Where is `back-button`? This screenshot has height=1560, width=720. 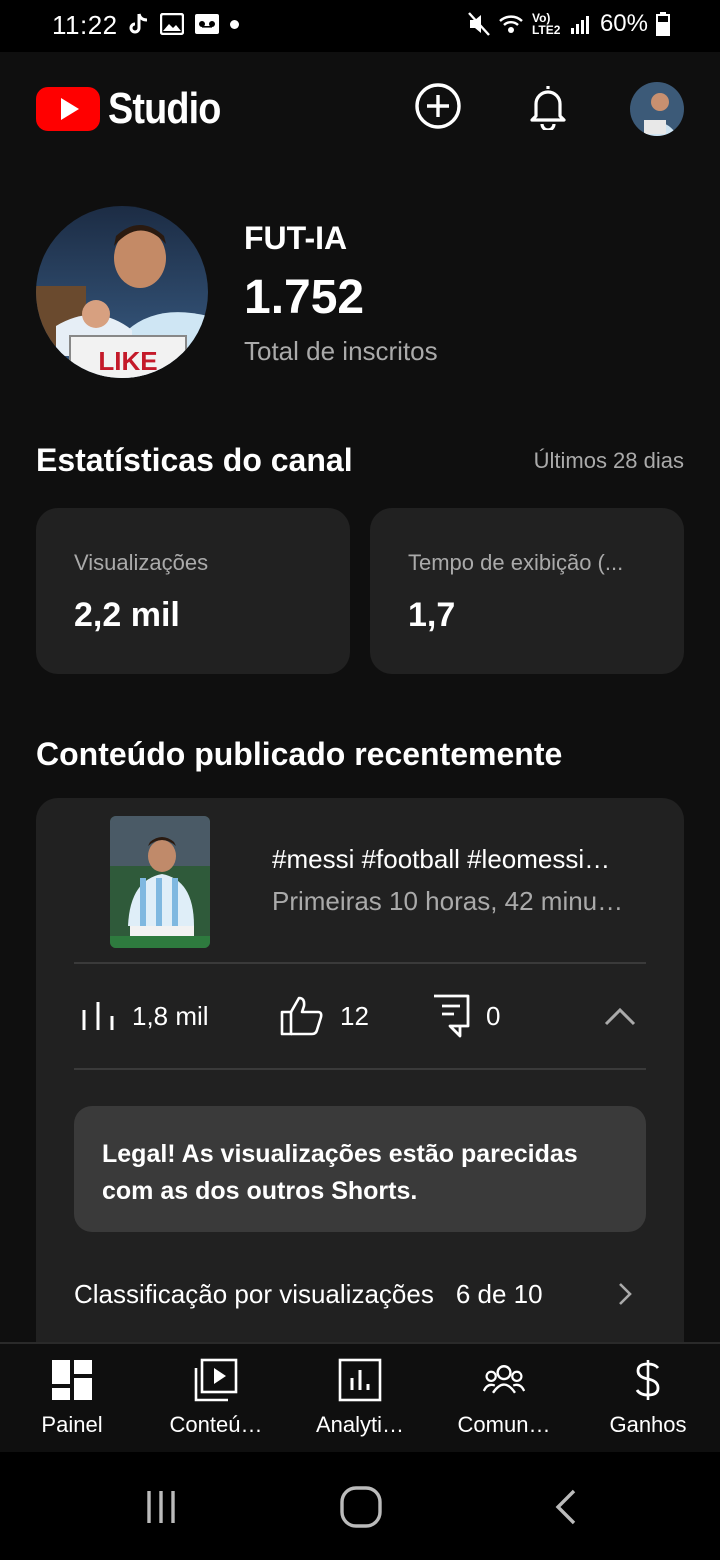
back-button is located at coordinates (565, 1507).